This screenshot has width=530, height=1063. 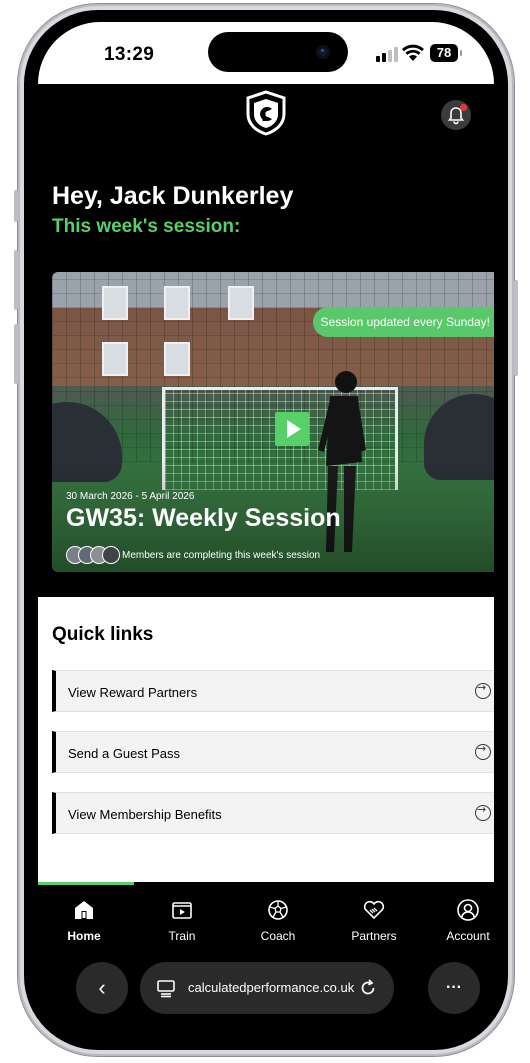 What do you see at coordinates (102, 988) in the screenshot?
I see `back-button: ‹` at bounding box center [102, 988].